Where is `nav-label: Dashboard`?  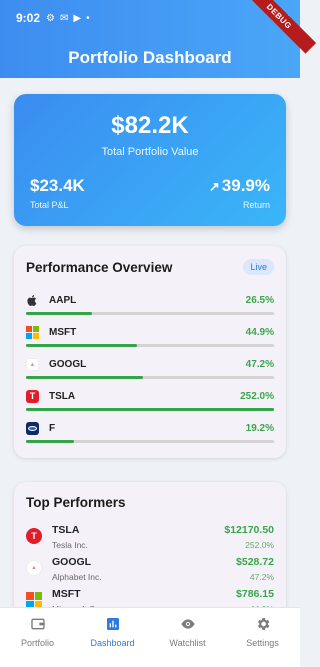
nav-label: Dashboard is located at coordinates (112, 643).